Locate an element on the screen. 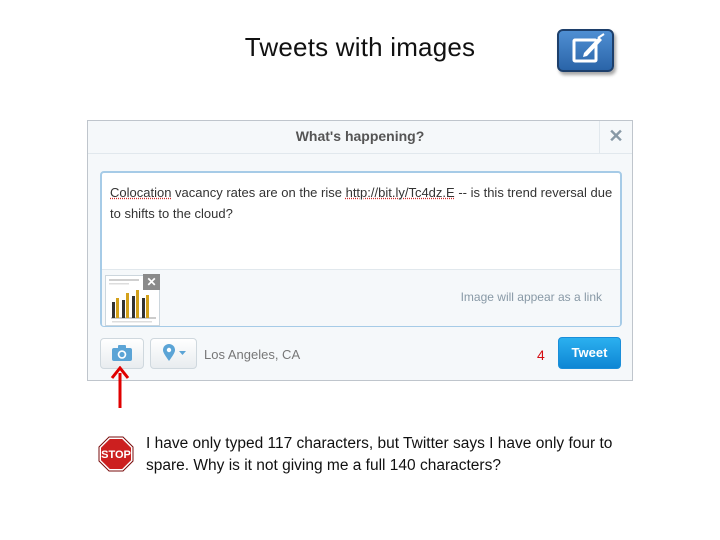 This screenshot has height=540, width=720. tweet-text-body: vacancy rates are on the rise is located at coordinates (258, 192).